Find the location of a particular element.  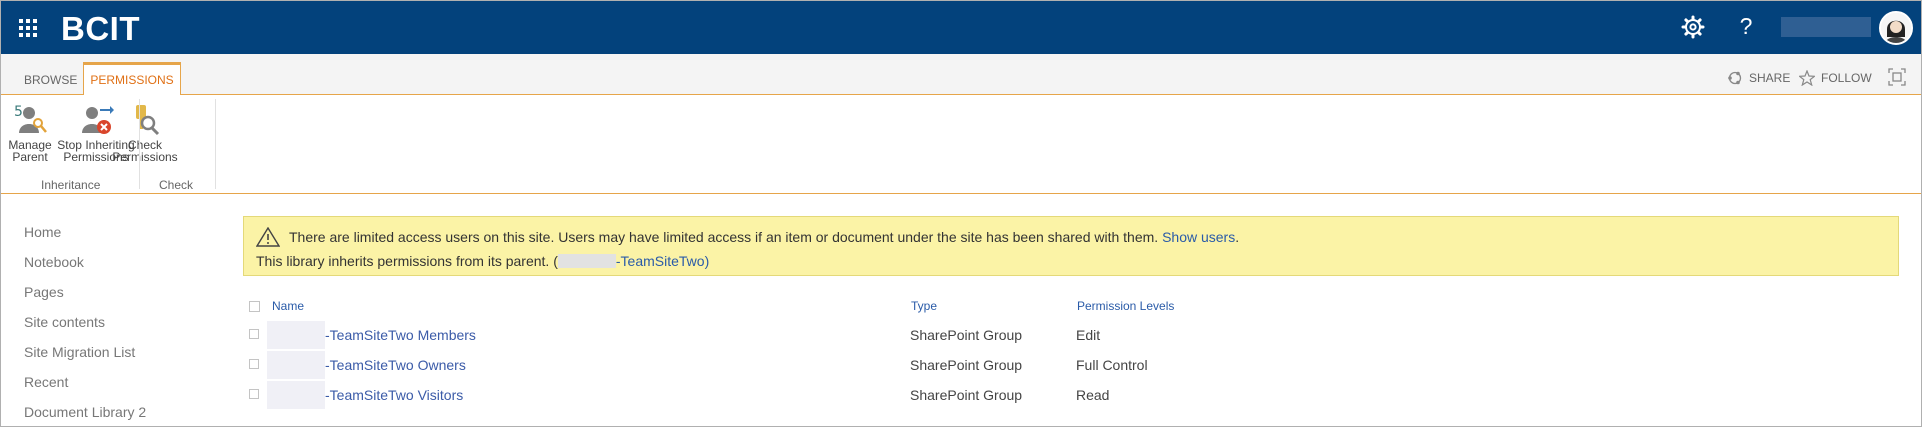

avatar is located at coordinates (1896, 28).